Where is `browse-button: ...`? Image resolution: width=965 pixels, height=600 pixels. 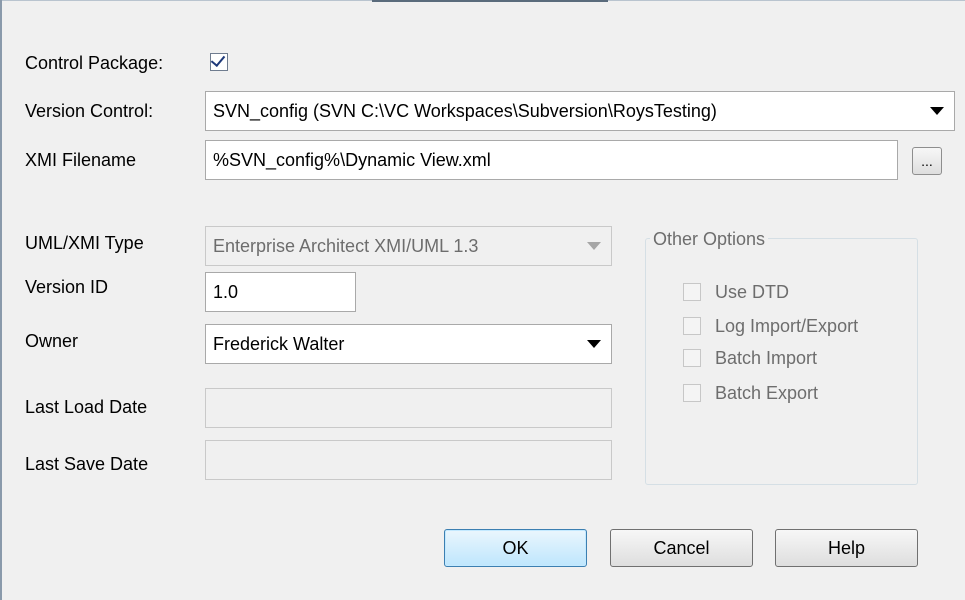 browse-button: ... is located at coordinates (927, 161).